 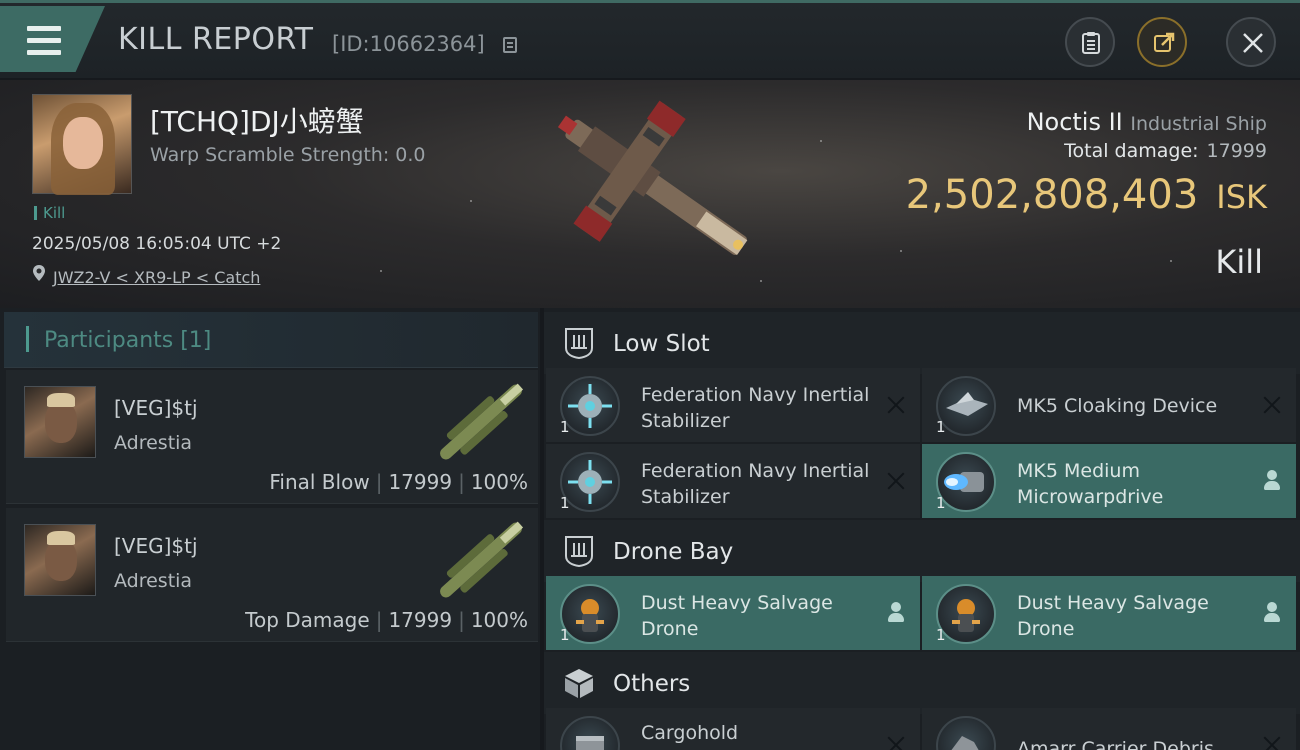 I want to click on clipboard-icon, so click(x=1091, y=43).